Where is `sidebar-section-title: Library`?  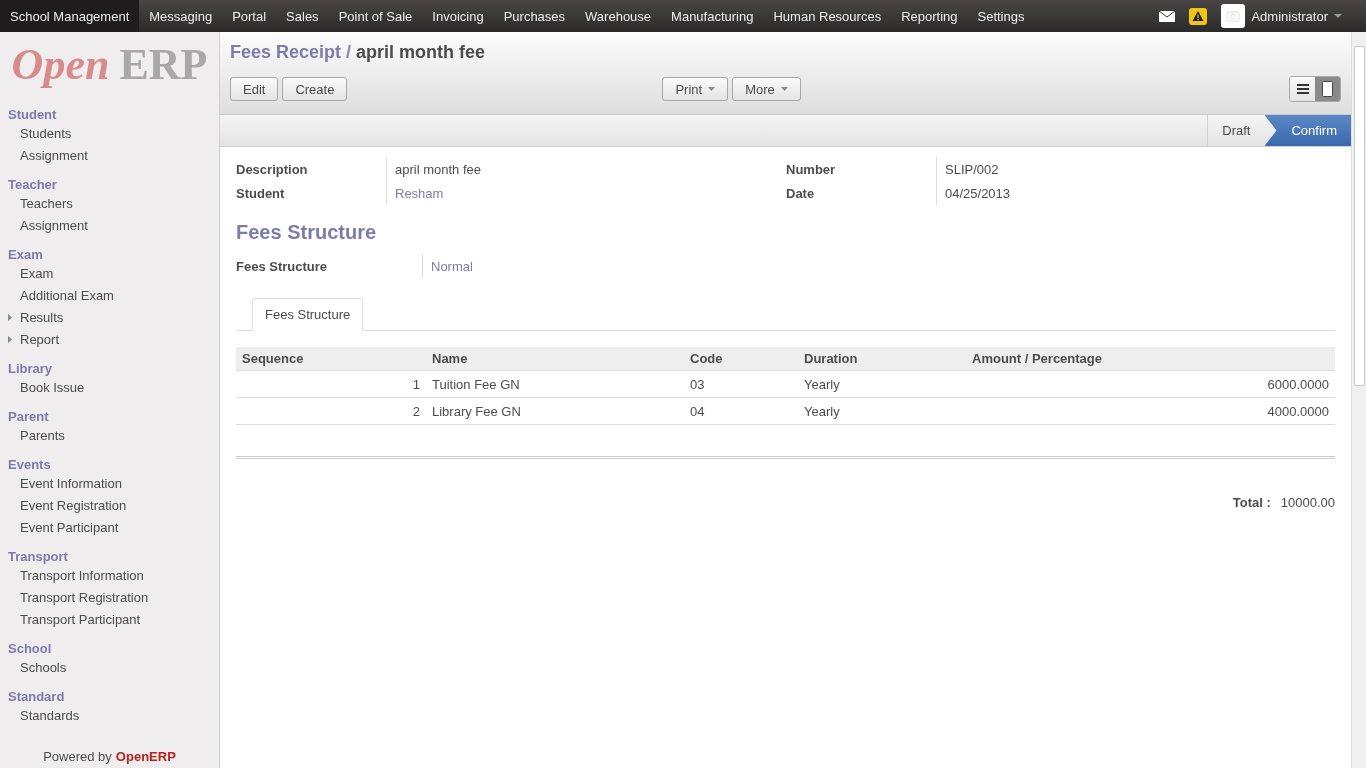 sidebar-section-title: Library is located at coordinates (30, 368).